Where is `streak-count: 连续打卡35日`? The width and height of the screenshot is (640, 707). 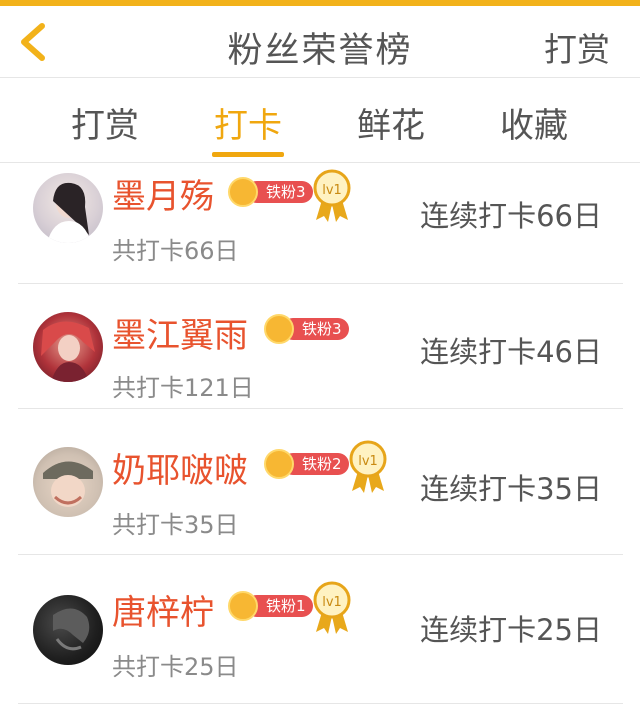 streak-count: 连续打卡35日 is located at coordinates (511, 489).